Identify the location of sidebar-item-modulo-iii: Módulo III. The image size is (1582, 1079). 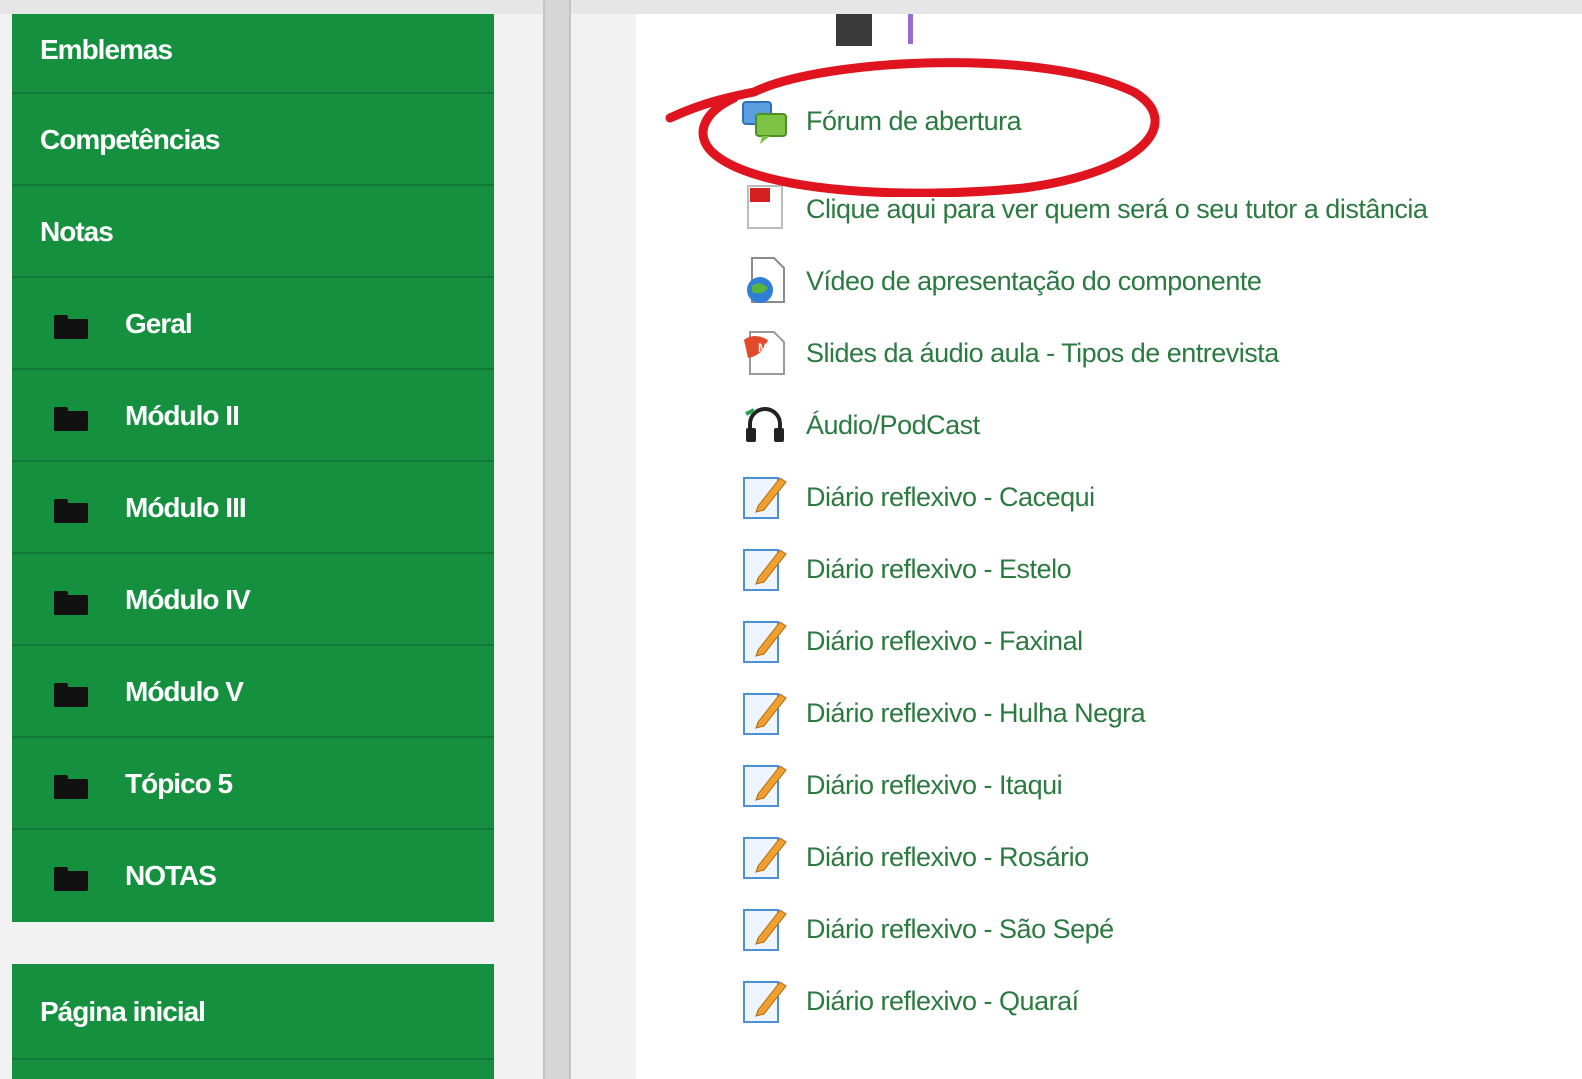
(253, 508).